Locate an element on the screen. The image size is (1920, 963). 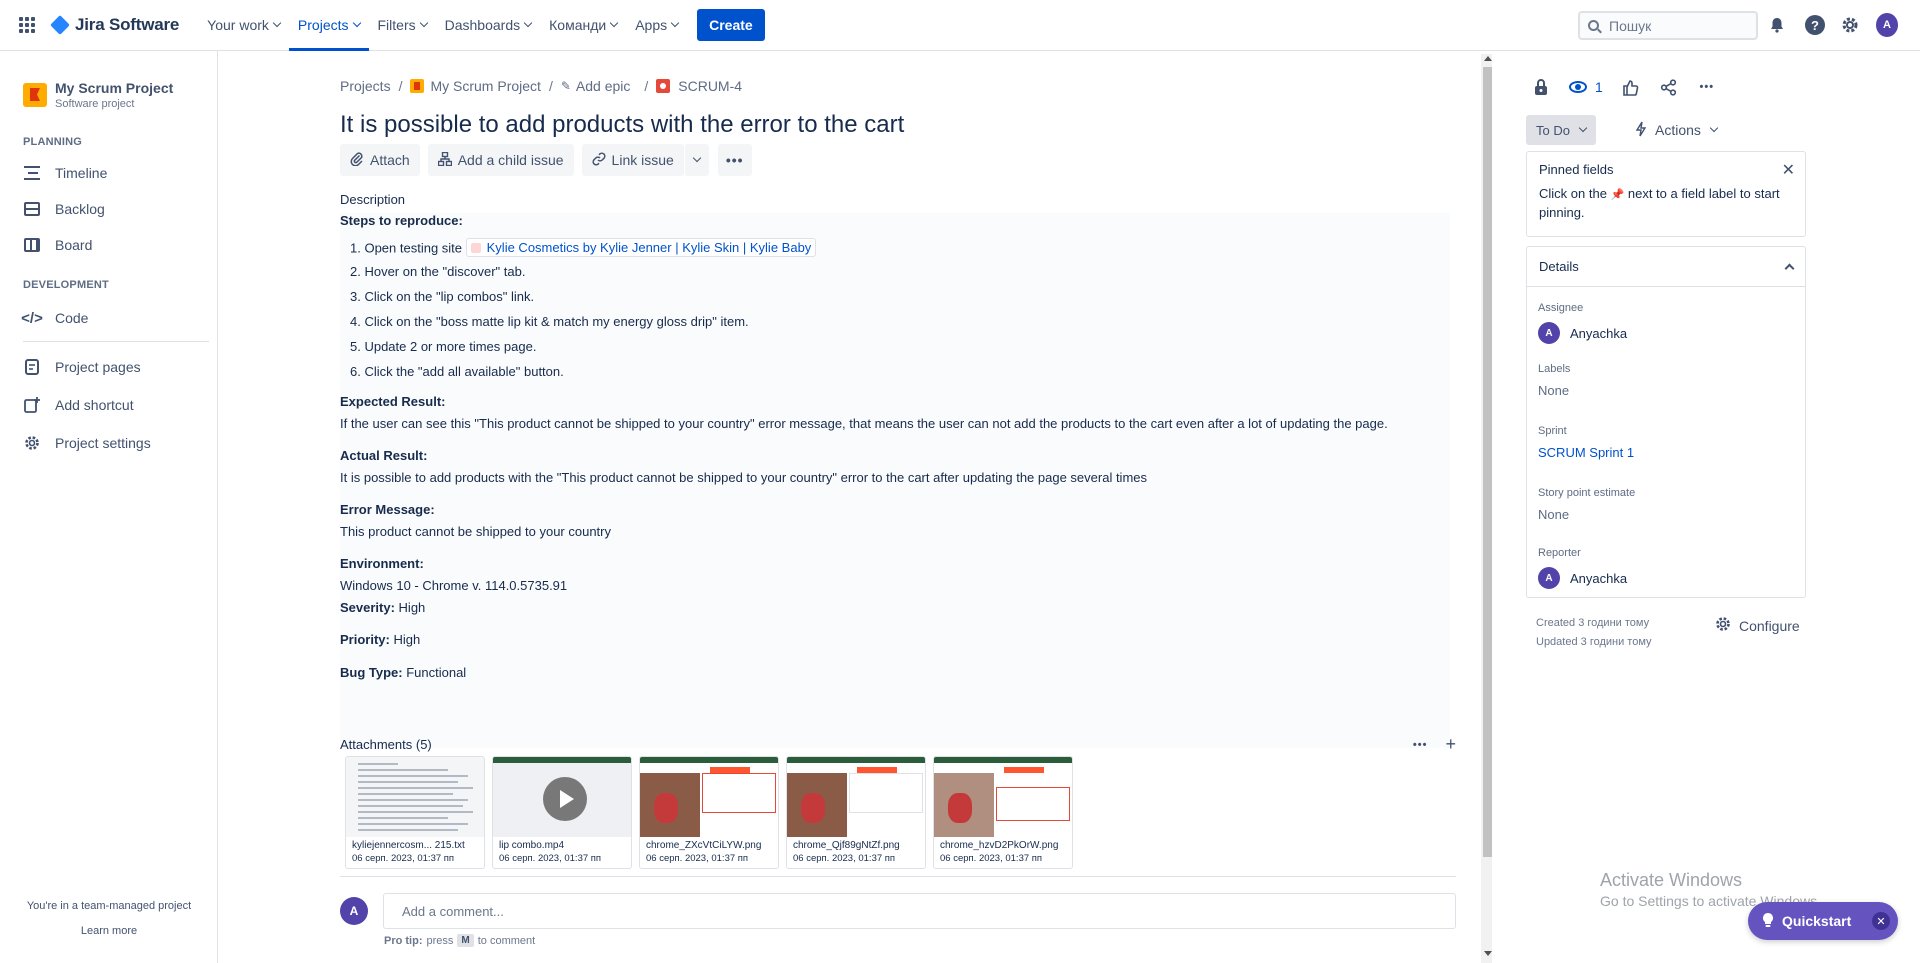
sprint-field: Sprint SCRUM Sprint 1 is located at coordinates (1586, 442).